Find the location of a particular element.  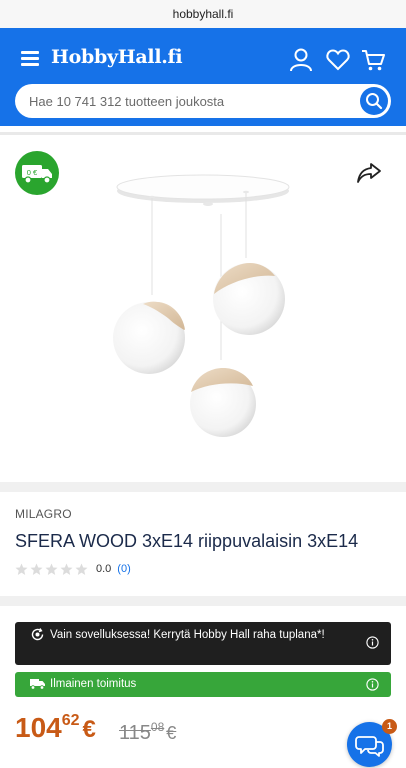

site-header: HobbyHall.fi is located at coordinates (203, 77).